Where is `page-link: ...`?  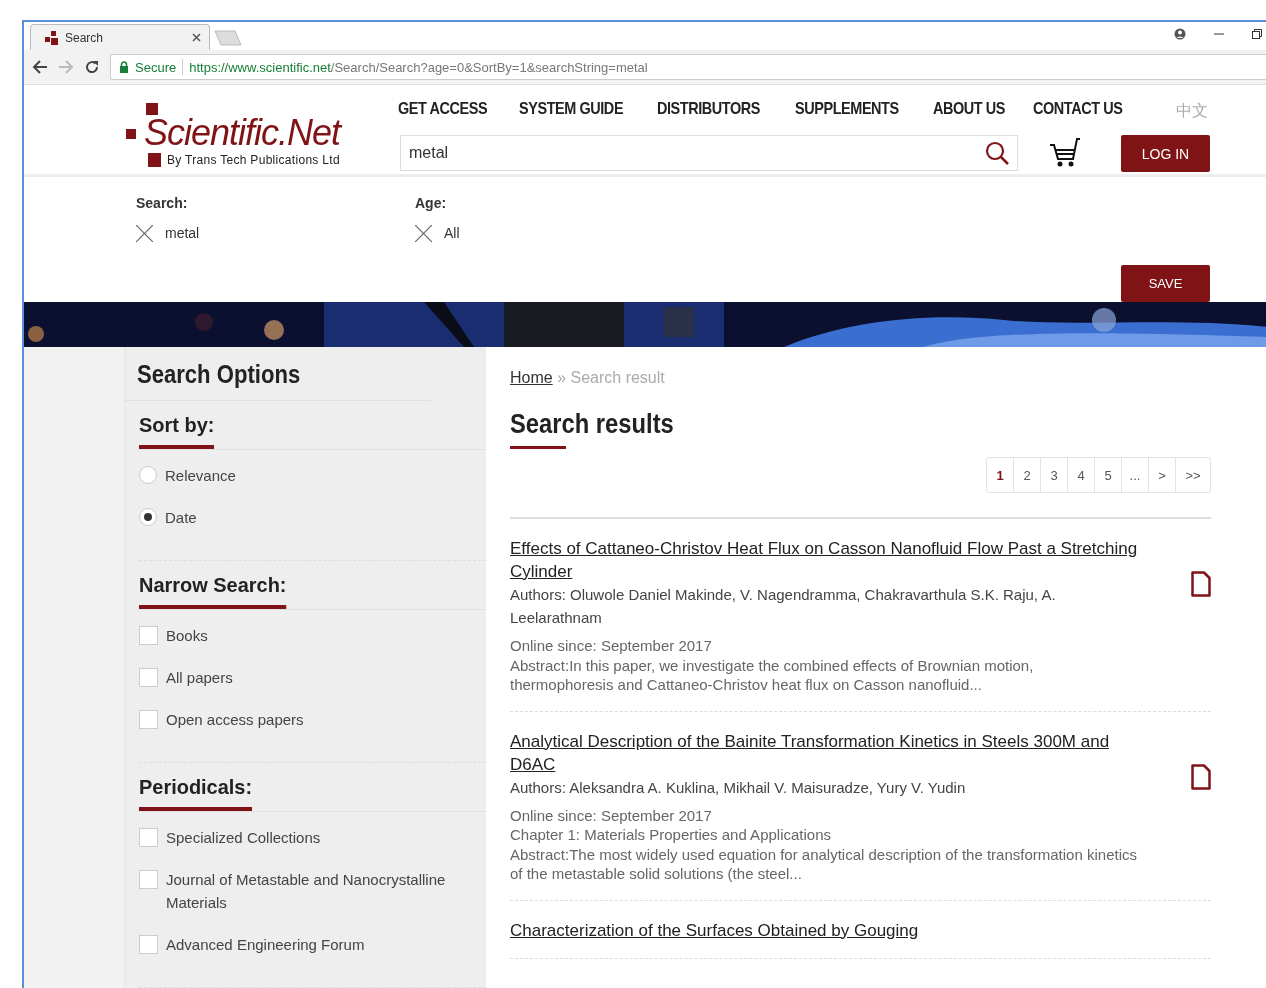
page-link: ... is located at coordinates (1135, 475).